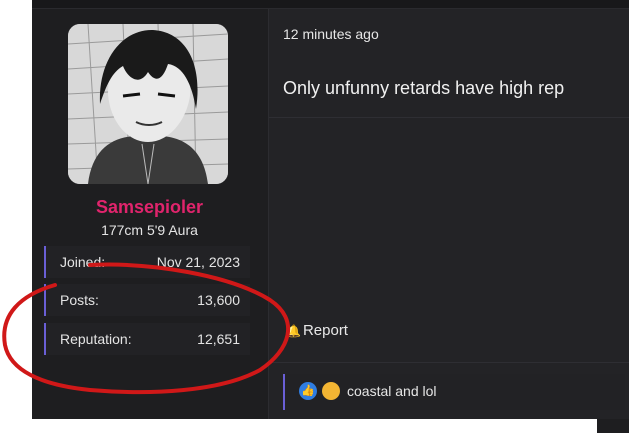 The image size is (629, 433). I want to click on top-divider, so click(330, 4).